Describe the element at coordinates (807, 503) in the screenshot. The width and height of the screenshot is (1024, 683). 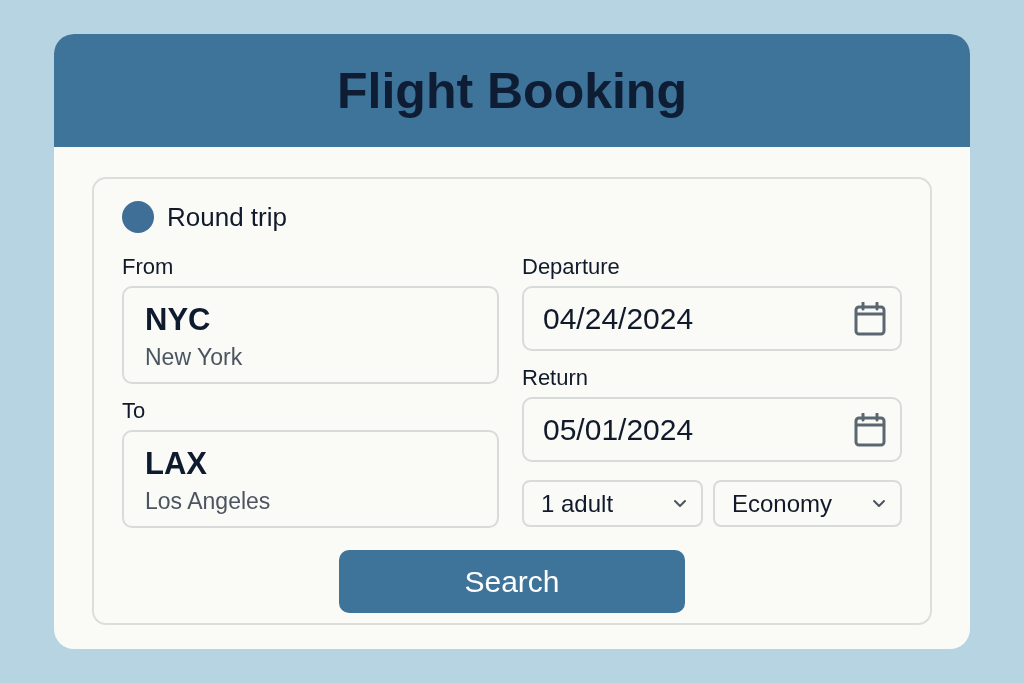
I see `cabin-class-select: Economy` at that location.